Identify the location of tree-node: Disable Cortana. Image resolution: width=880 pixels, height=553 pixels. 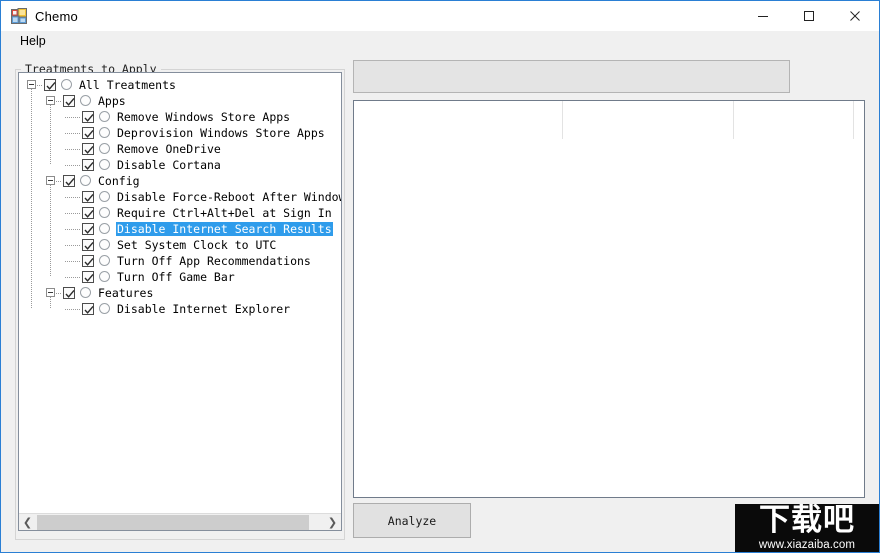
(180, 165).